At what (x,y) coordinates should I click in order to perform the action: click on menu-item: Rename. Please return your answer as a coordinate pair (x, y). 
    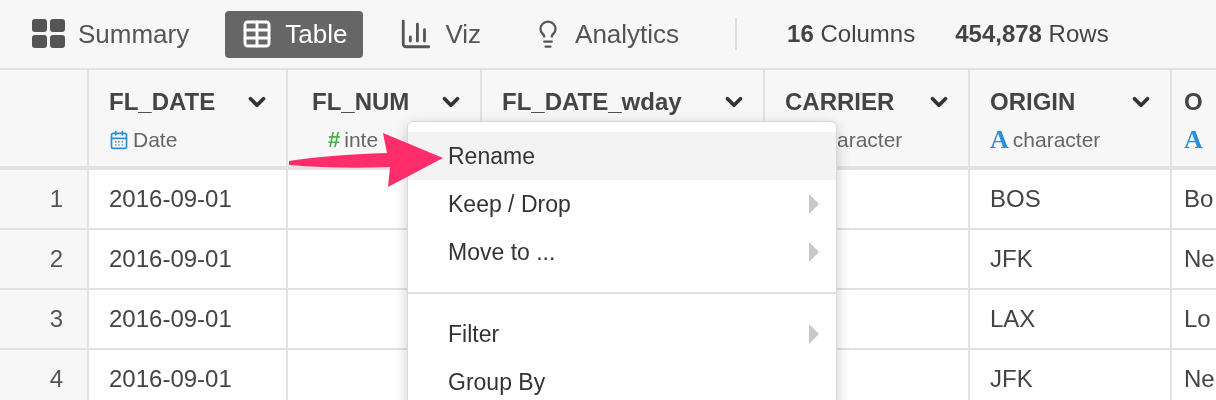
    Looking at the image, I should click on (622, 156).